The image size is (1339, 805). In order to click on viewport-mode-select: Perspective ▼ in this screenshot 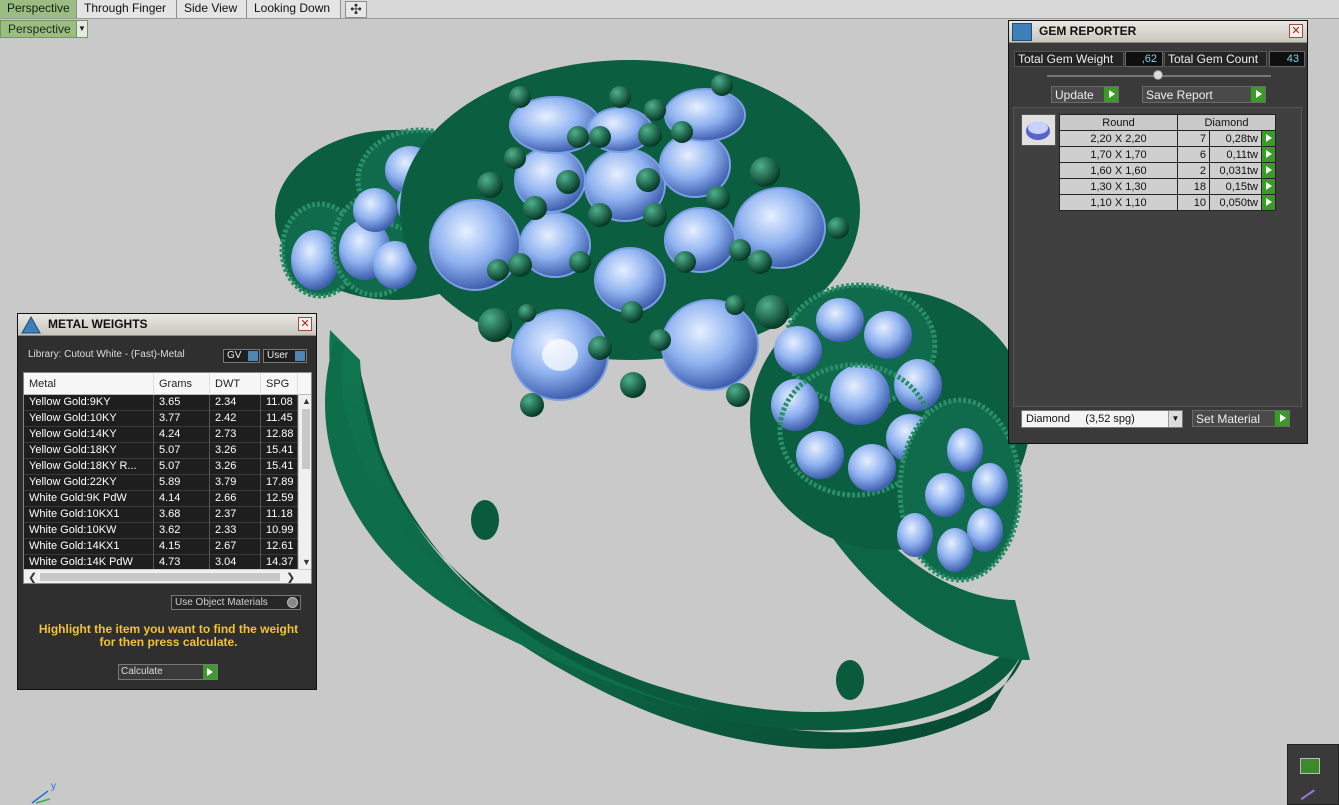, I will do `click(44, 29)`.